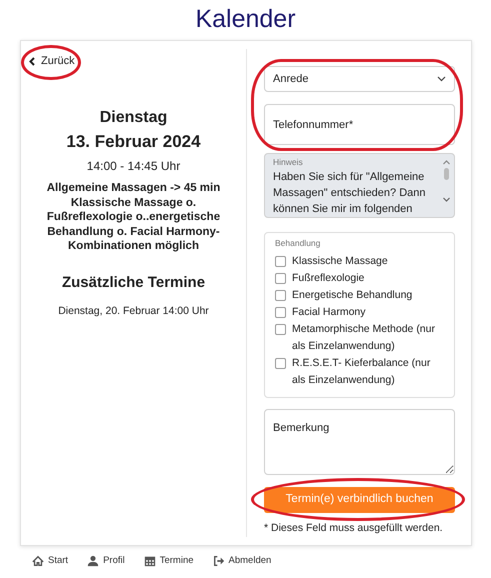 The height and width of the screenshot is (578, 491). What do you see at coordinates (350, 193) in the screenshot?
I see `hint-text: Haben Sie sich für "Allgemeine Massagen" entschieden? Dann können Sie mir im folgenden` at bounding box center [350, 193].